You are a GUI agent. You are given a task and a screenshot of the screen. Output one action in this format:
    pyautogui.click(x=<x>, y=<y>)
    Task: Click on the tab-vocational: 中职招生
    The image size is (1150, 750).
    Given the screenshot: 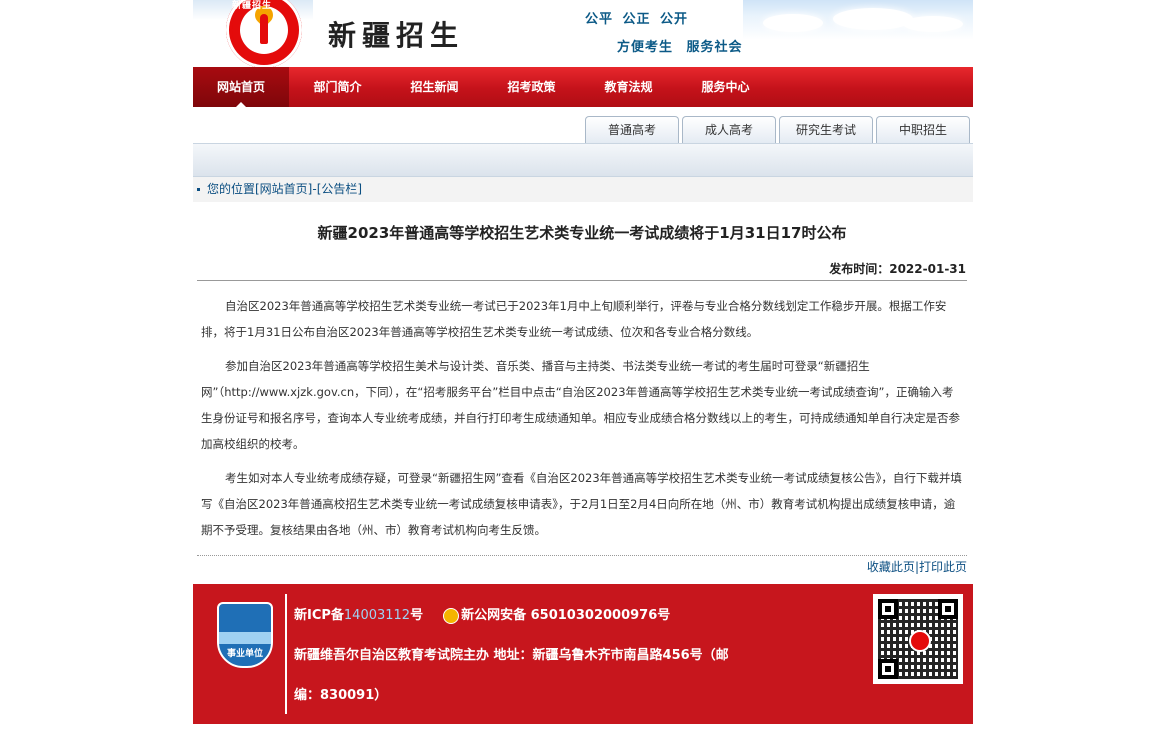 What is the action you would take?
    pyautogui.click(x=923, y=129)
    